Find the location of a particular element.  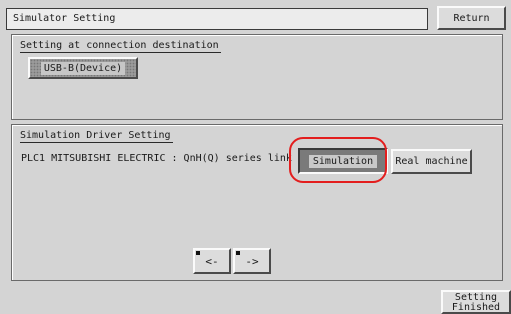

real-machine-button: Real machine is located at coordinates (431, 161).